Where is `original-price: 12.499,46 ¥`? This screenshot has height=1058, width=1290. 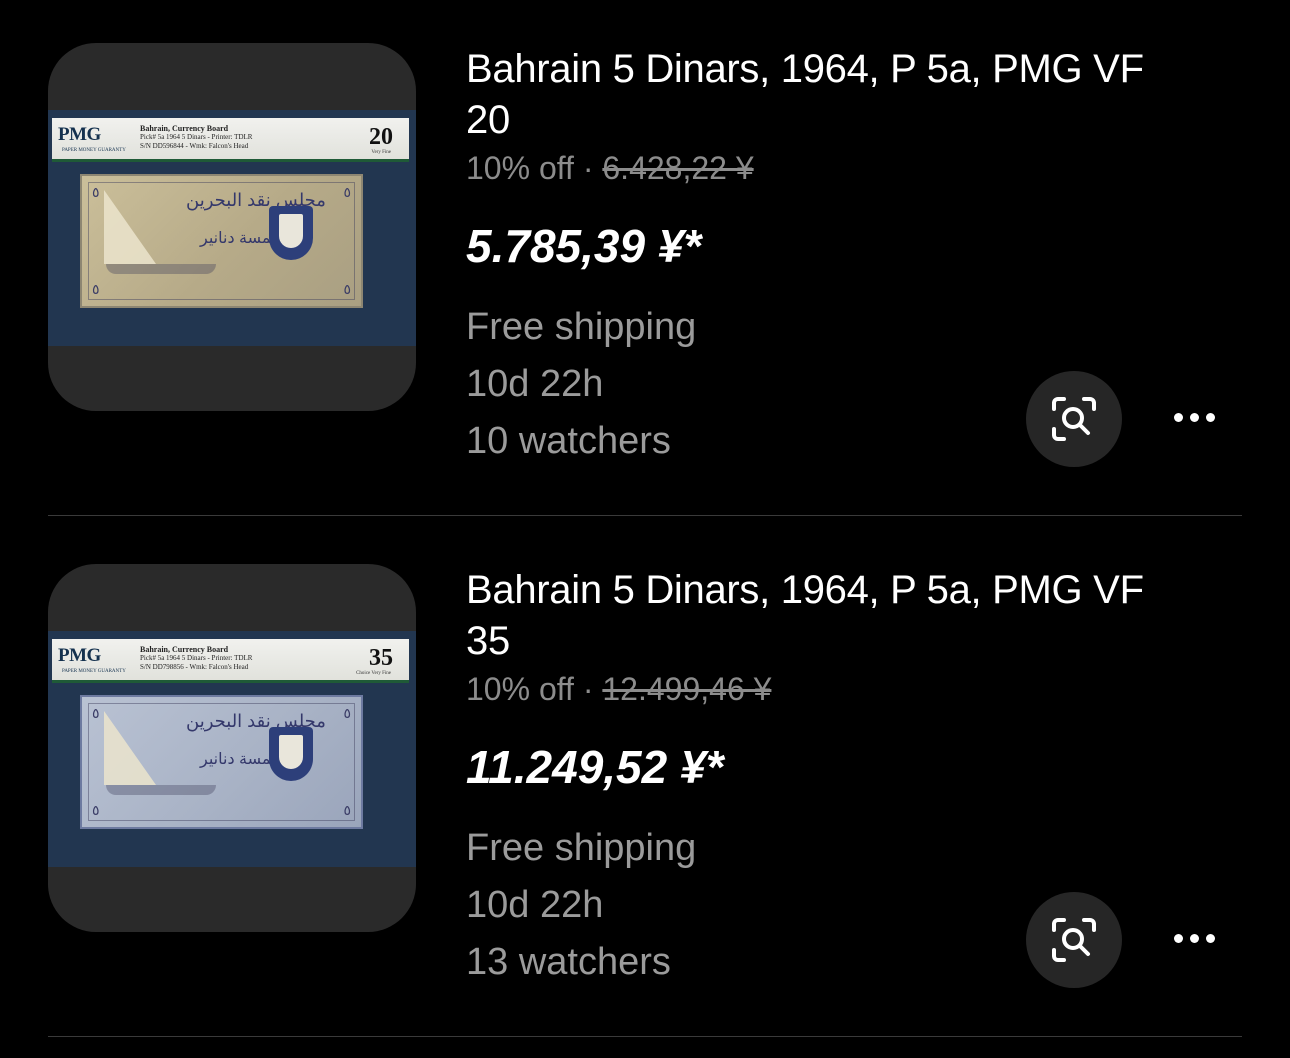 original-price: 12.499,46 ¥ is located at coordinates (687, 689).